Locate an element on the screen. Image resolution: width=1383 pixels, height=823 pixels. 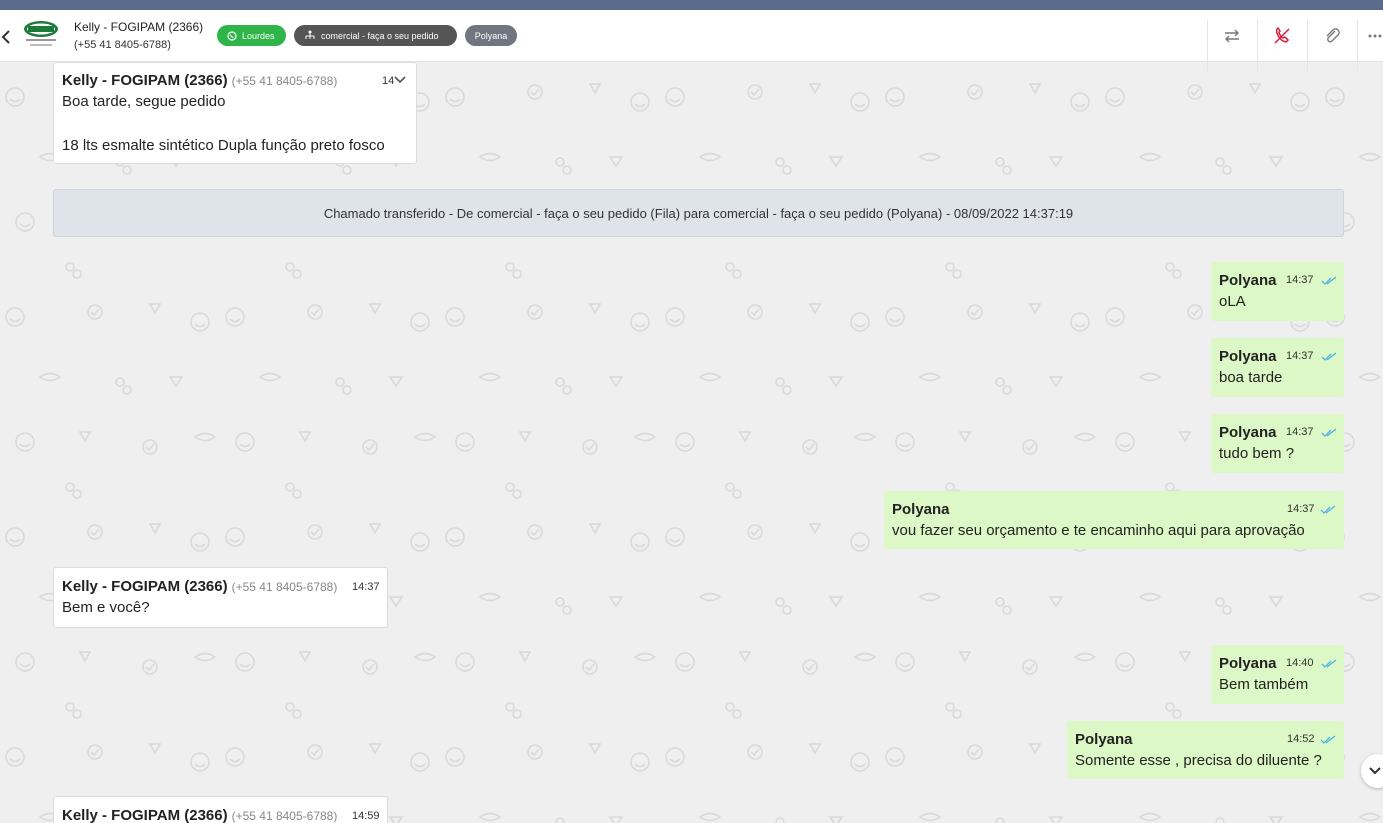
transfer-button is located at coordinates (1232, 36).